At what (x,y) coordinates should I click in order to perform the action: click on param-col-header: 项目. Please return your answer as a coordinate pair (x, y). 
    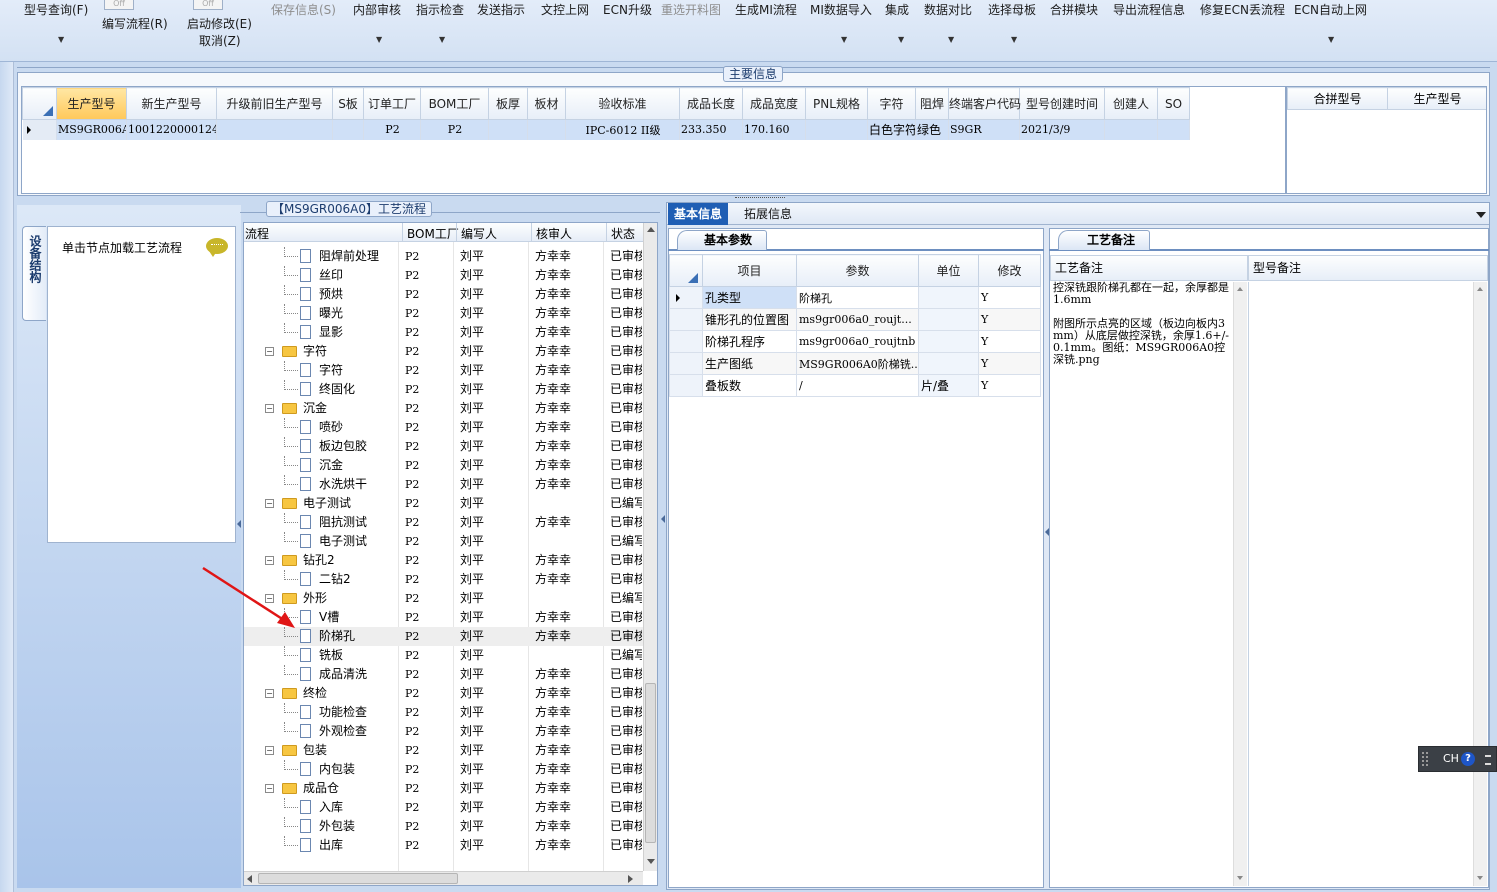
    Looking at the image, I should click on (749, 270).